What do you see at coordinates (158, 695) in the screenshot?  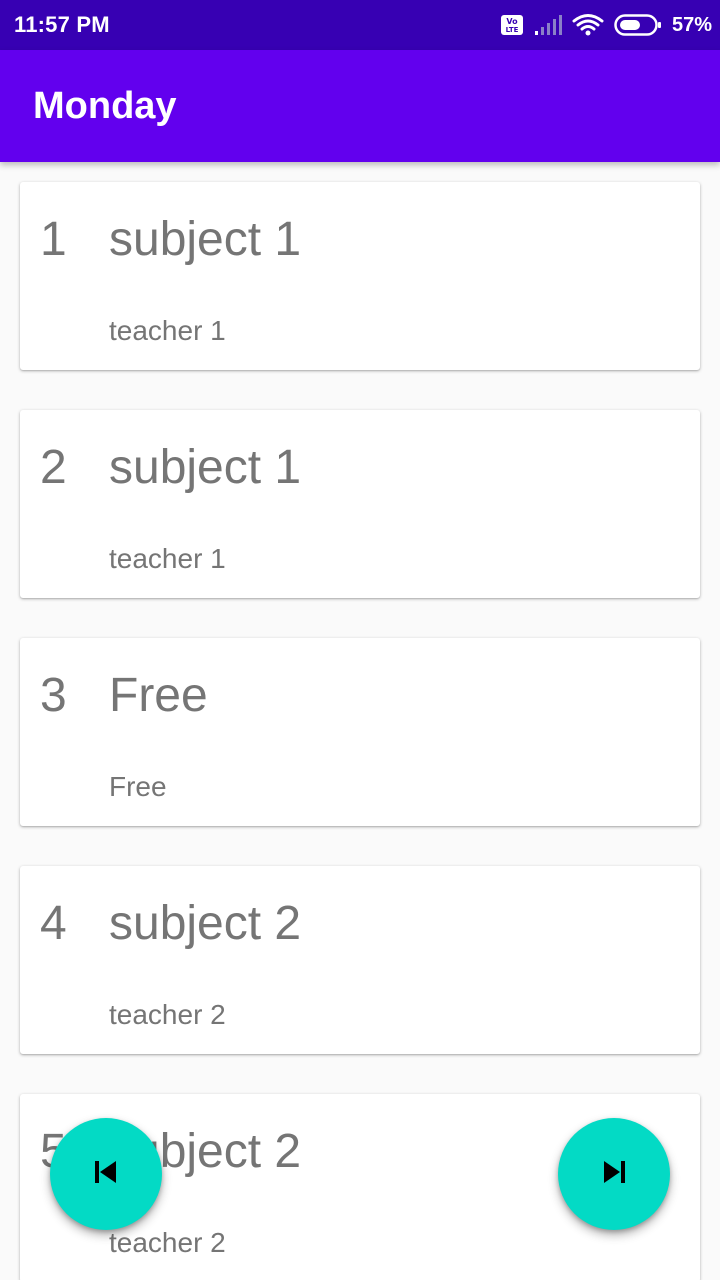 I see `period-subject: Free` at bounding box center [158, 695].